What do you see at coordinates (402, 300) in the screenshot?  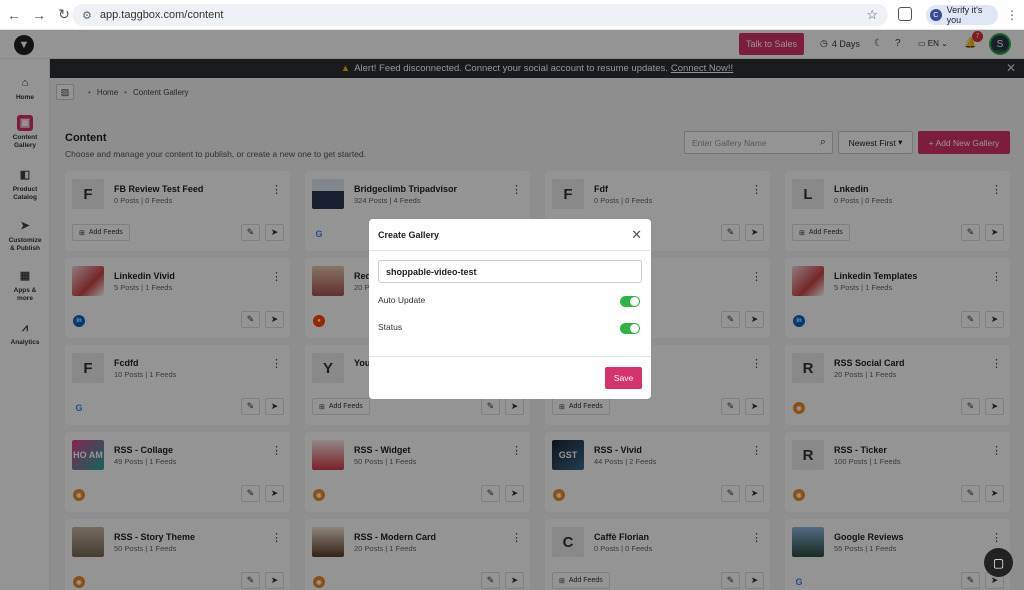 I see `auto-update-label: Auto Update` at bounding box center [402, 300].